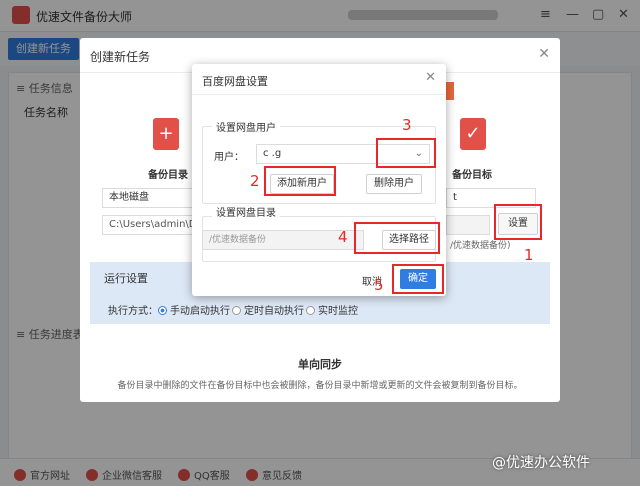 The height and width of the screenshot is (486, 640). What do you see at coordinates (200, 311) in the screenshot?
I see `radio-label: 手动启动执行` at bounding box center [200, 311].